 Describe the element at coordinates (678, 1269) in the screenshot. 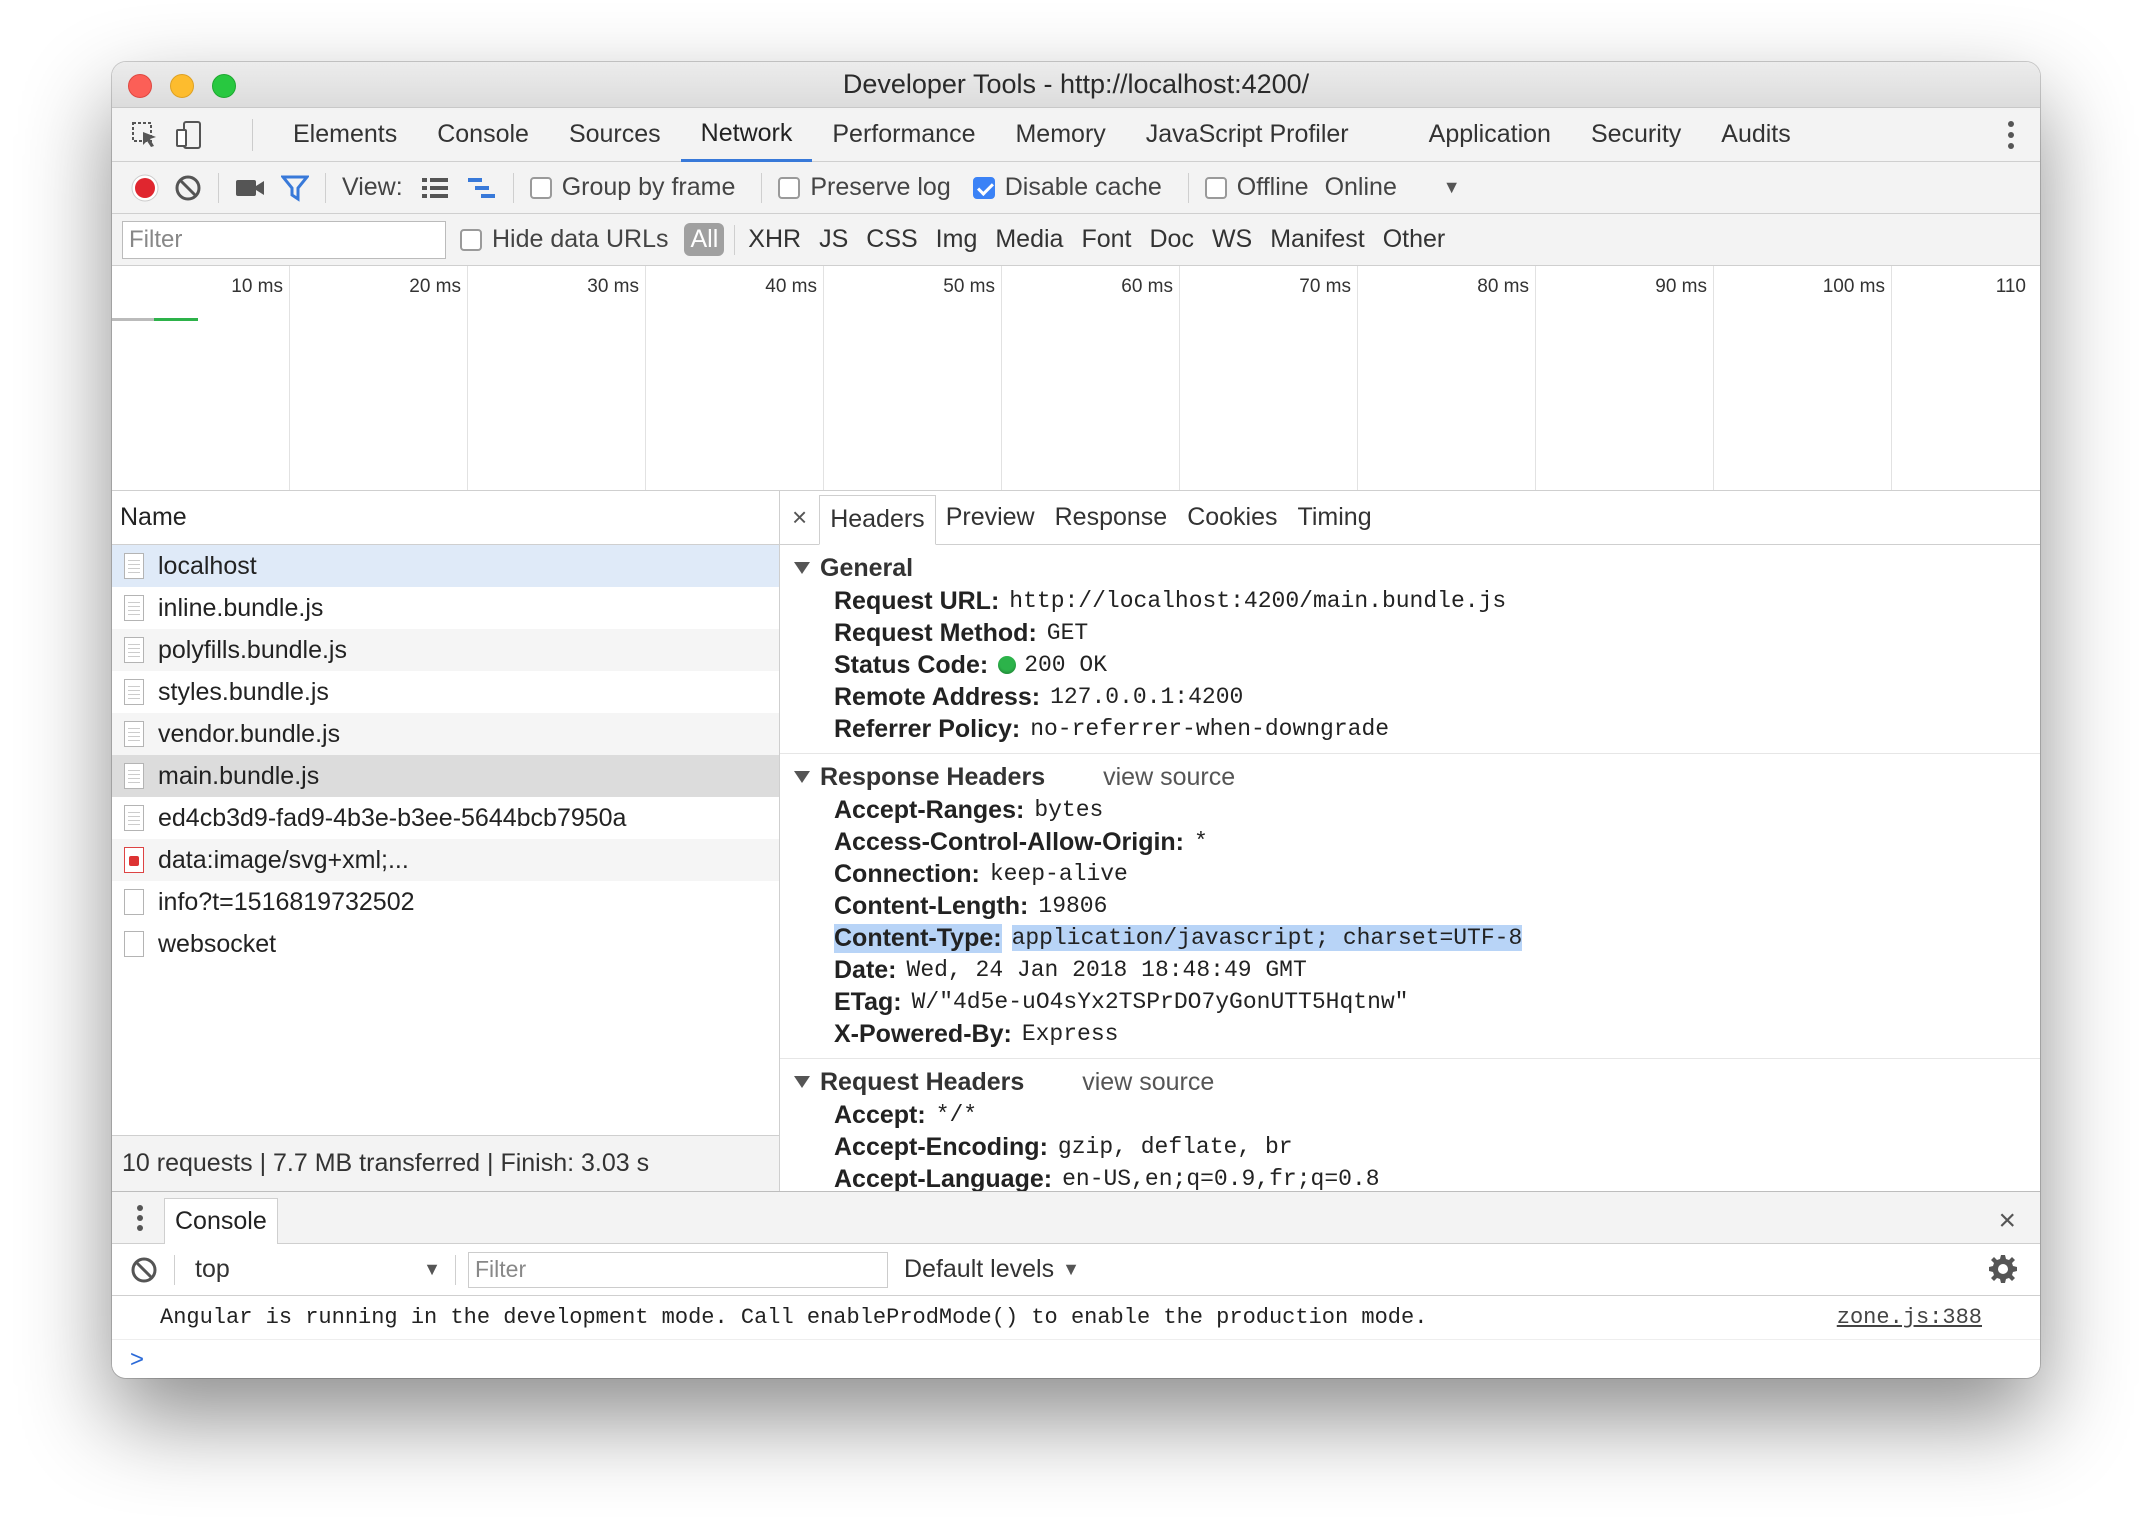

I see `console-filter-input` at that location.